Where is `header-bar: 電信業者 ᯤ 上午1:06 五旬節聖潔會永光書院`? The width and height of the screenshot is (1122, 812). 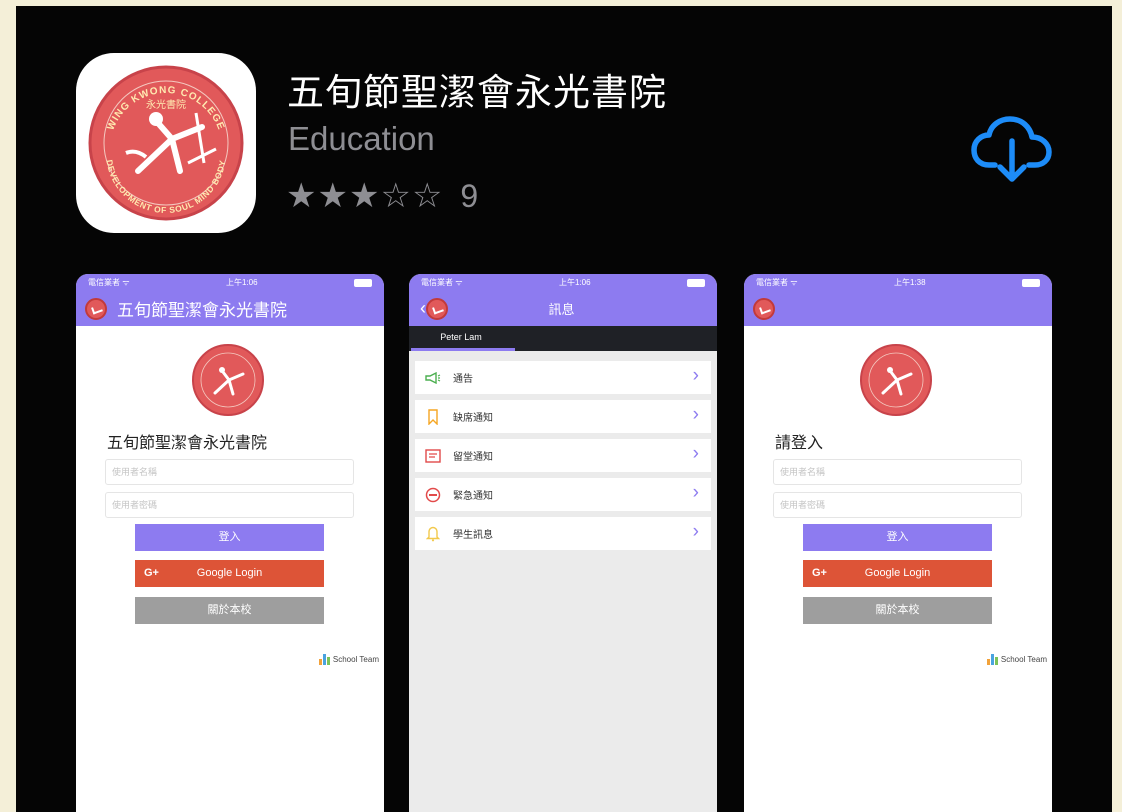 header-bar: 電信業者 ᯤ 上午1:06 五旬節聖潔會永光書院 is located at coordinates (230, 300).